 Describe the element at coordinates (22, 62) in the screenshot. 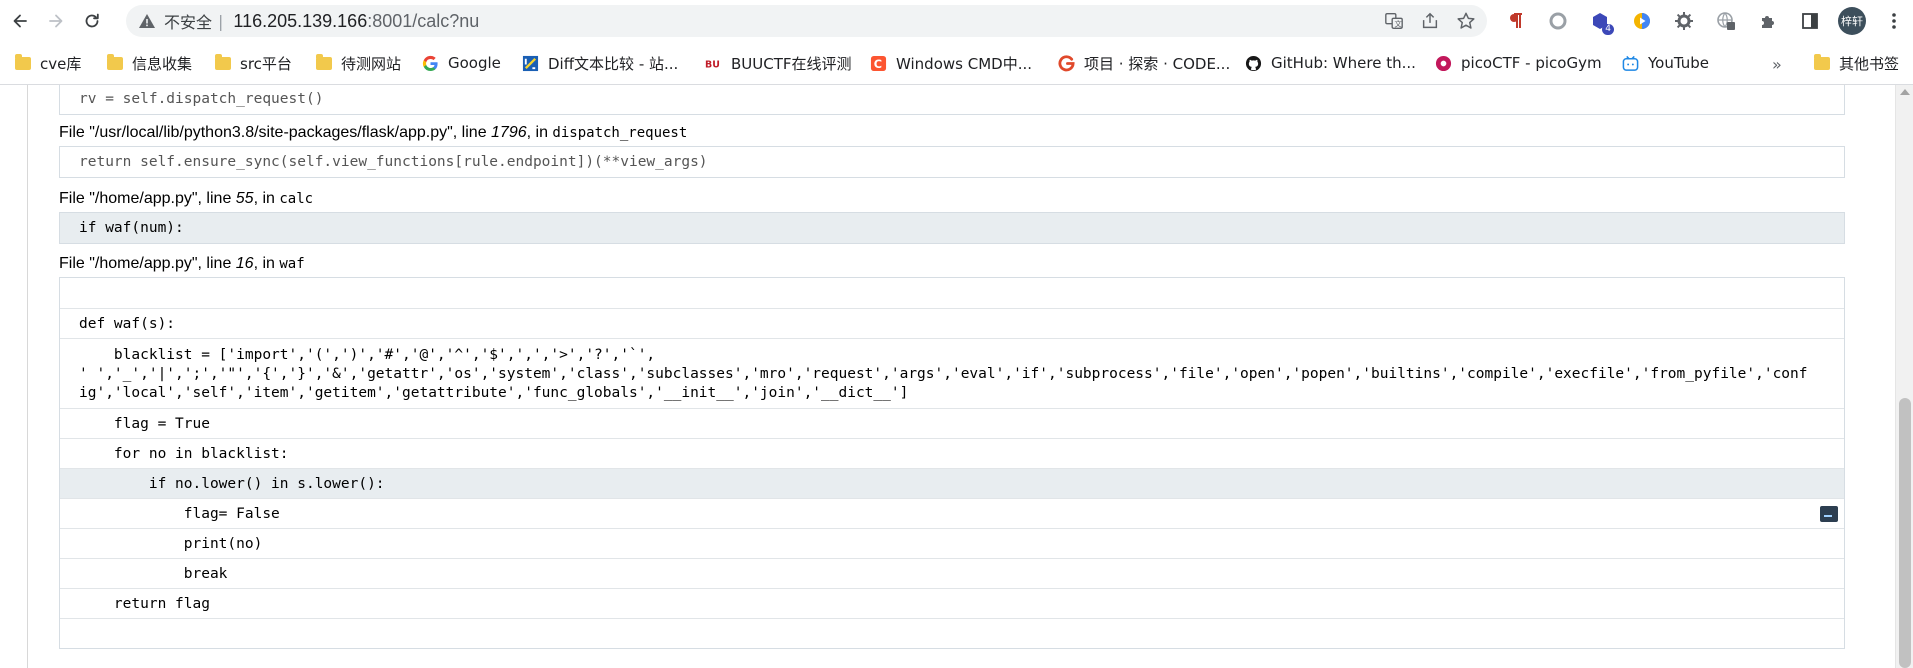

I see `folder-icon` at that location.